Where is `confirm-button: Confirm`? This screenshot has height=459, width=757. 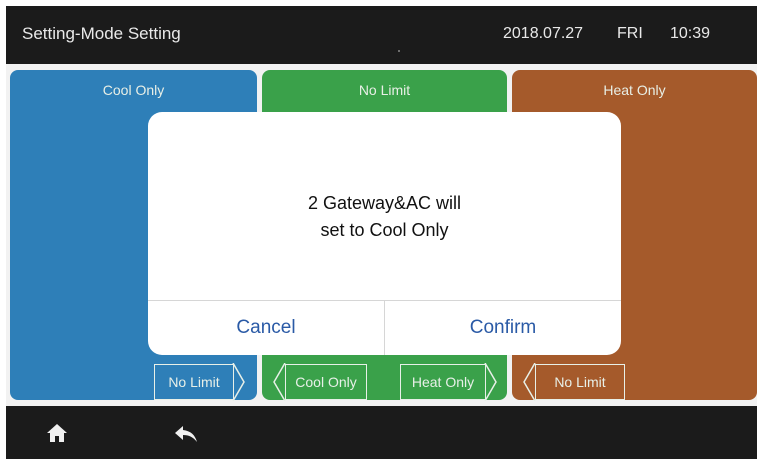 confirm-button: Confirm is located at coordinates (503, 328).